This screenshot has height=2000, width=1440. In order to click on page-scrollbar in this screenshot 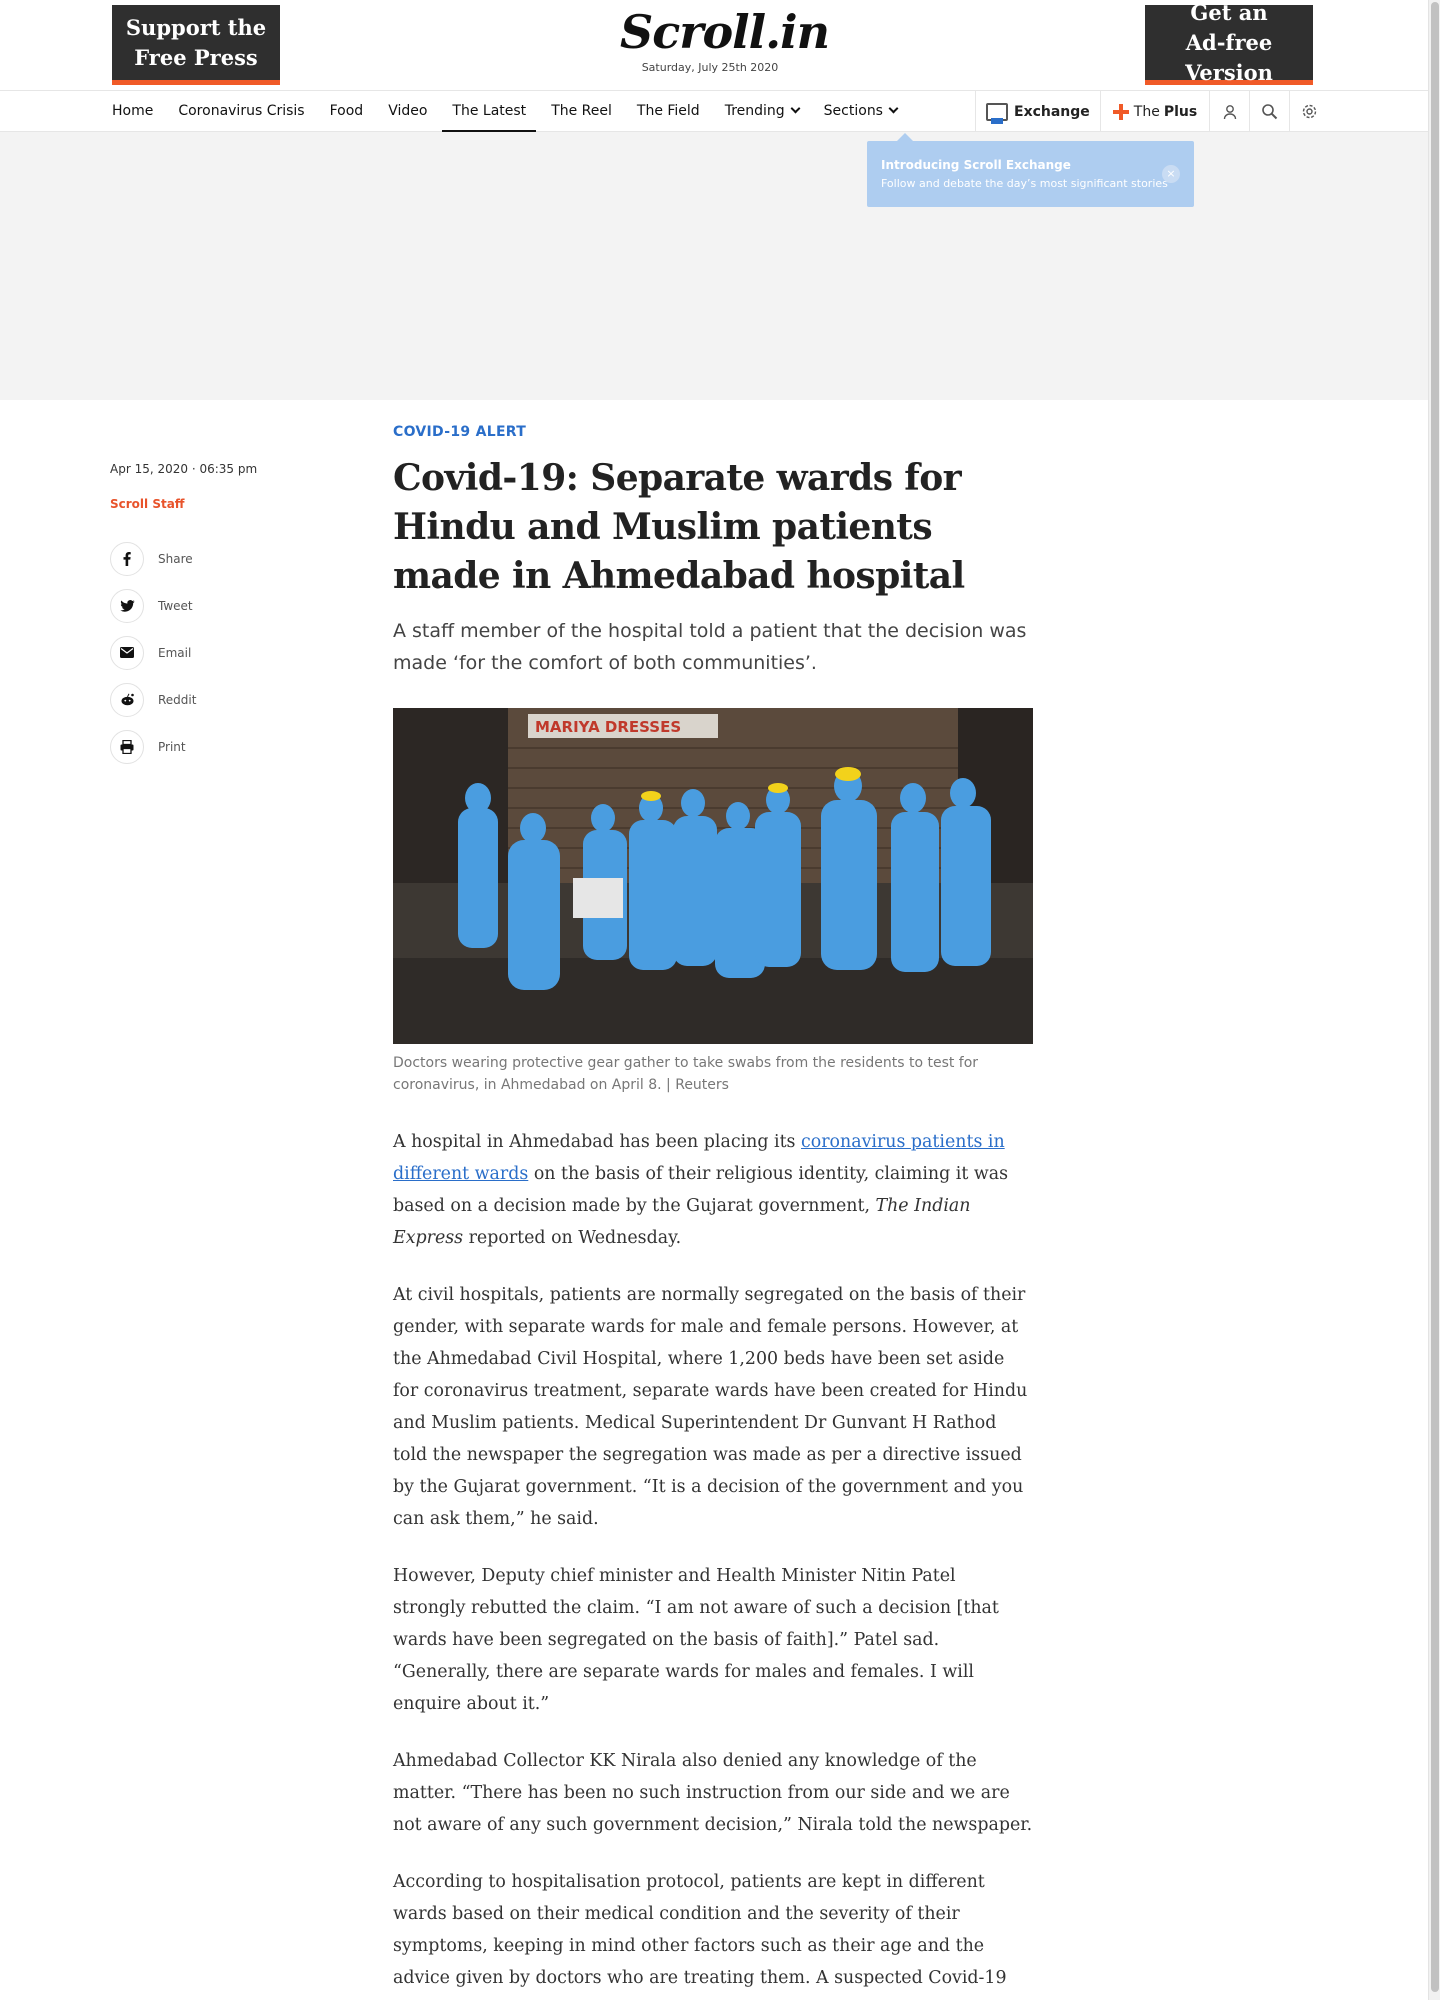, I will do `click(1434, 1000)`.